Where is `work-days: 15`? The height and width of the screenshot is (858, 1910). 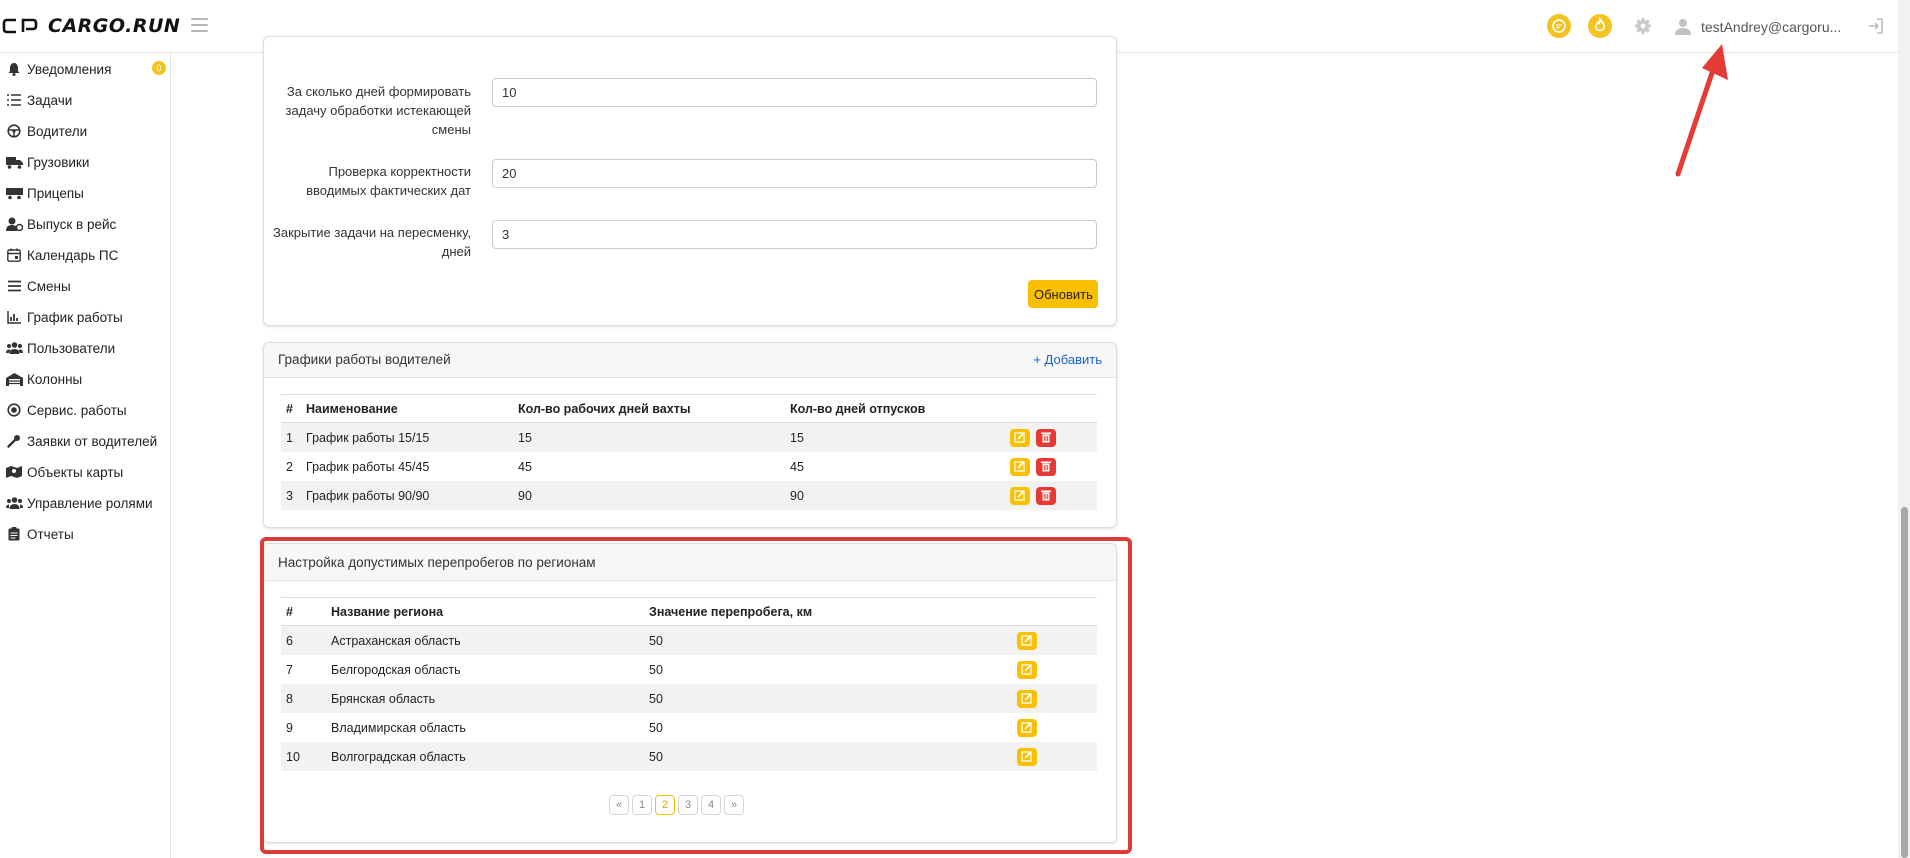
work-days: 15 is located at coordinates (654, 437).